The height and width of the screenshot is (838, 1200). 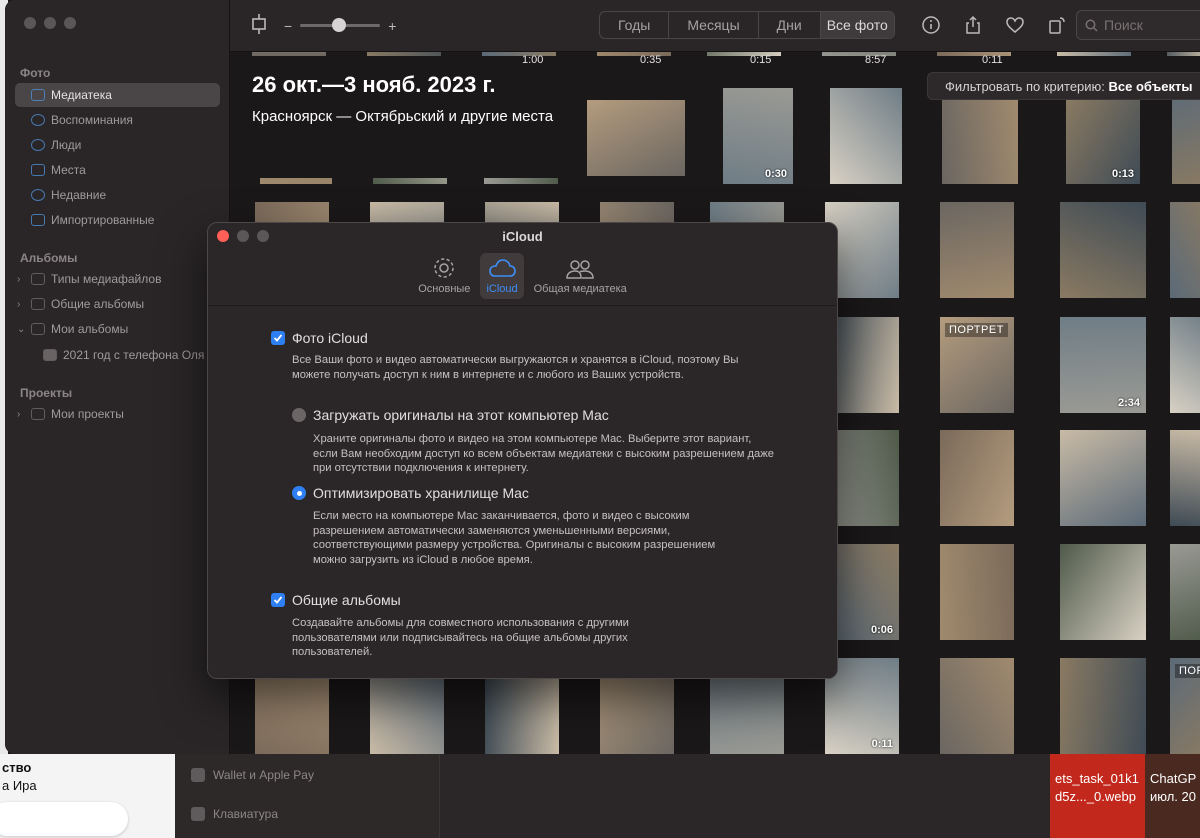 I want to click on chevron-down-icon: ⌄, so click(x=22, y=329).